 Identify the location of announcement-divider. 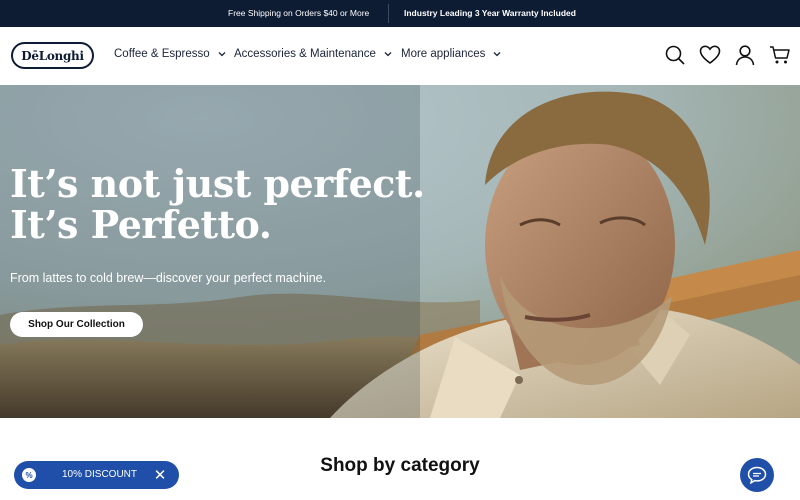
(388, 13).